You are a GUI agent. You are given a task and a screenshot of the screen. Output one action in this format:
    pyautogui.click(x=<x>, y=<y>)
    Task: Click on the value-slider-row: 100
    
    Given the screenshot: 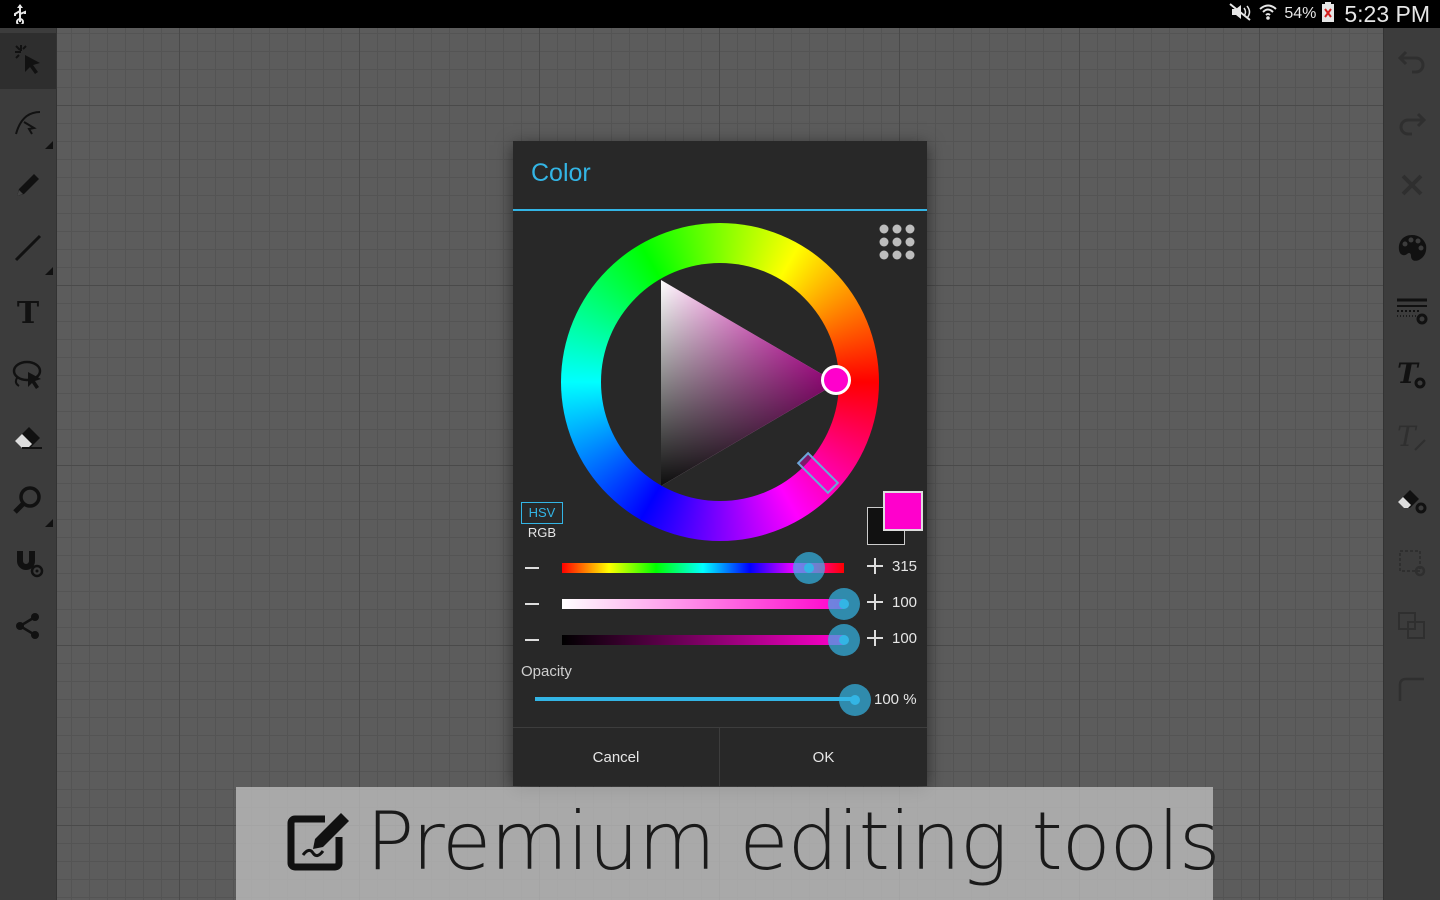 What is the action you would take?
    pyautogui.click(x=720, y=640)
    